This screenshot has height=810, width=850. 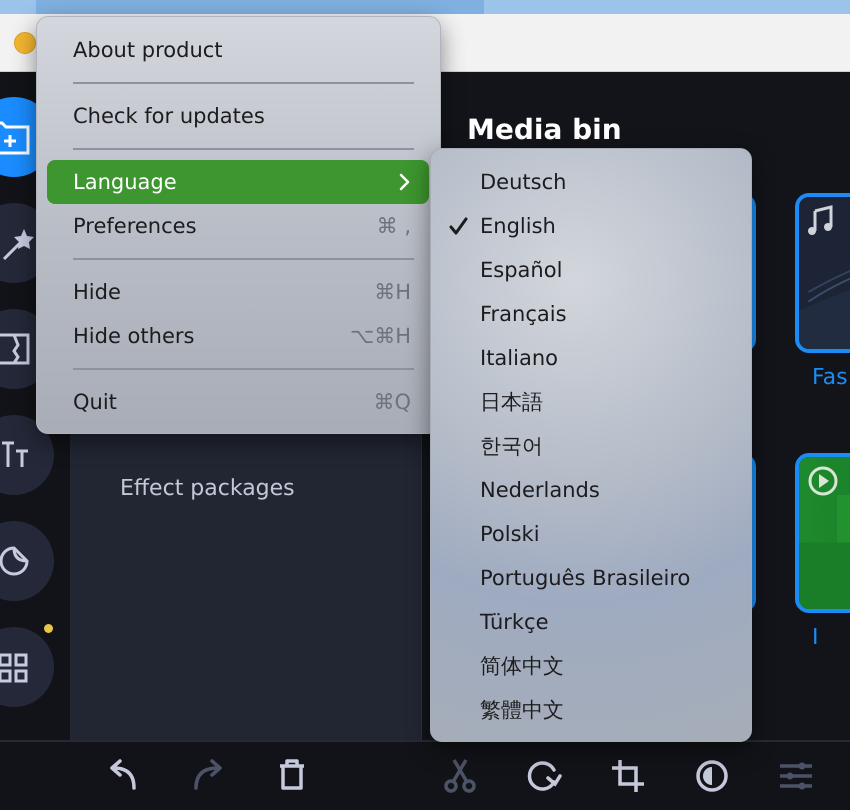 What do you see at coordinates (523, 314) in the screenshot?
I see `menu-item: Français` at bounding box center [523, 314].